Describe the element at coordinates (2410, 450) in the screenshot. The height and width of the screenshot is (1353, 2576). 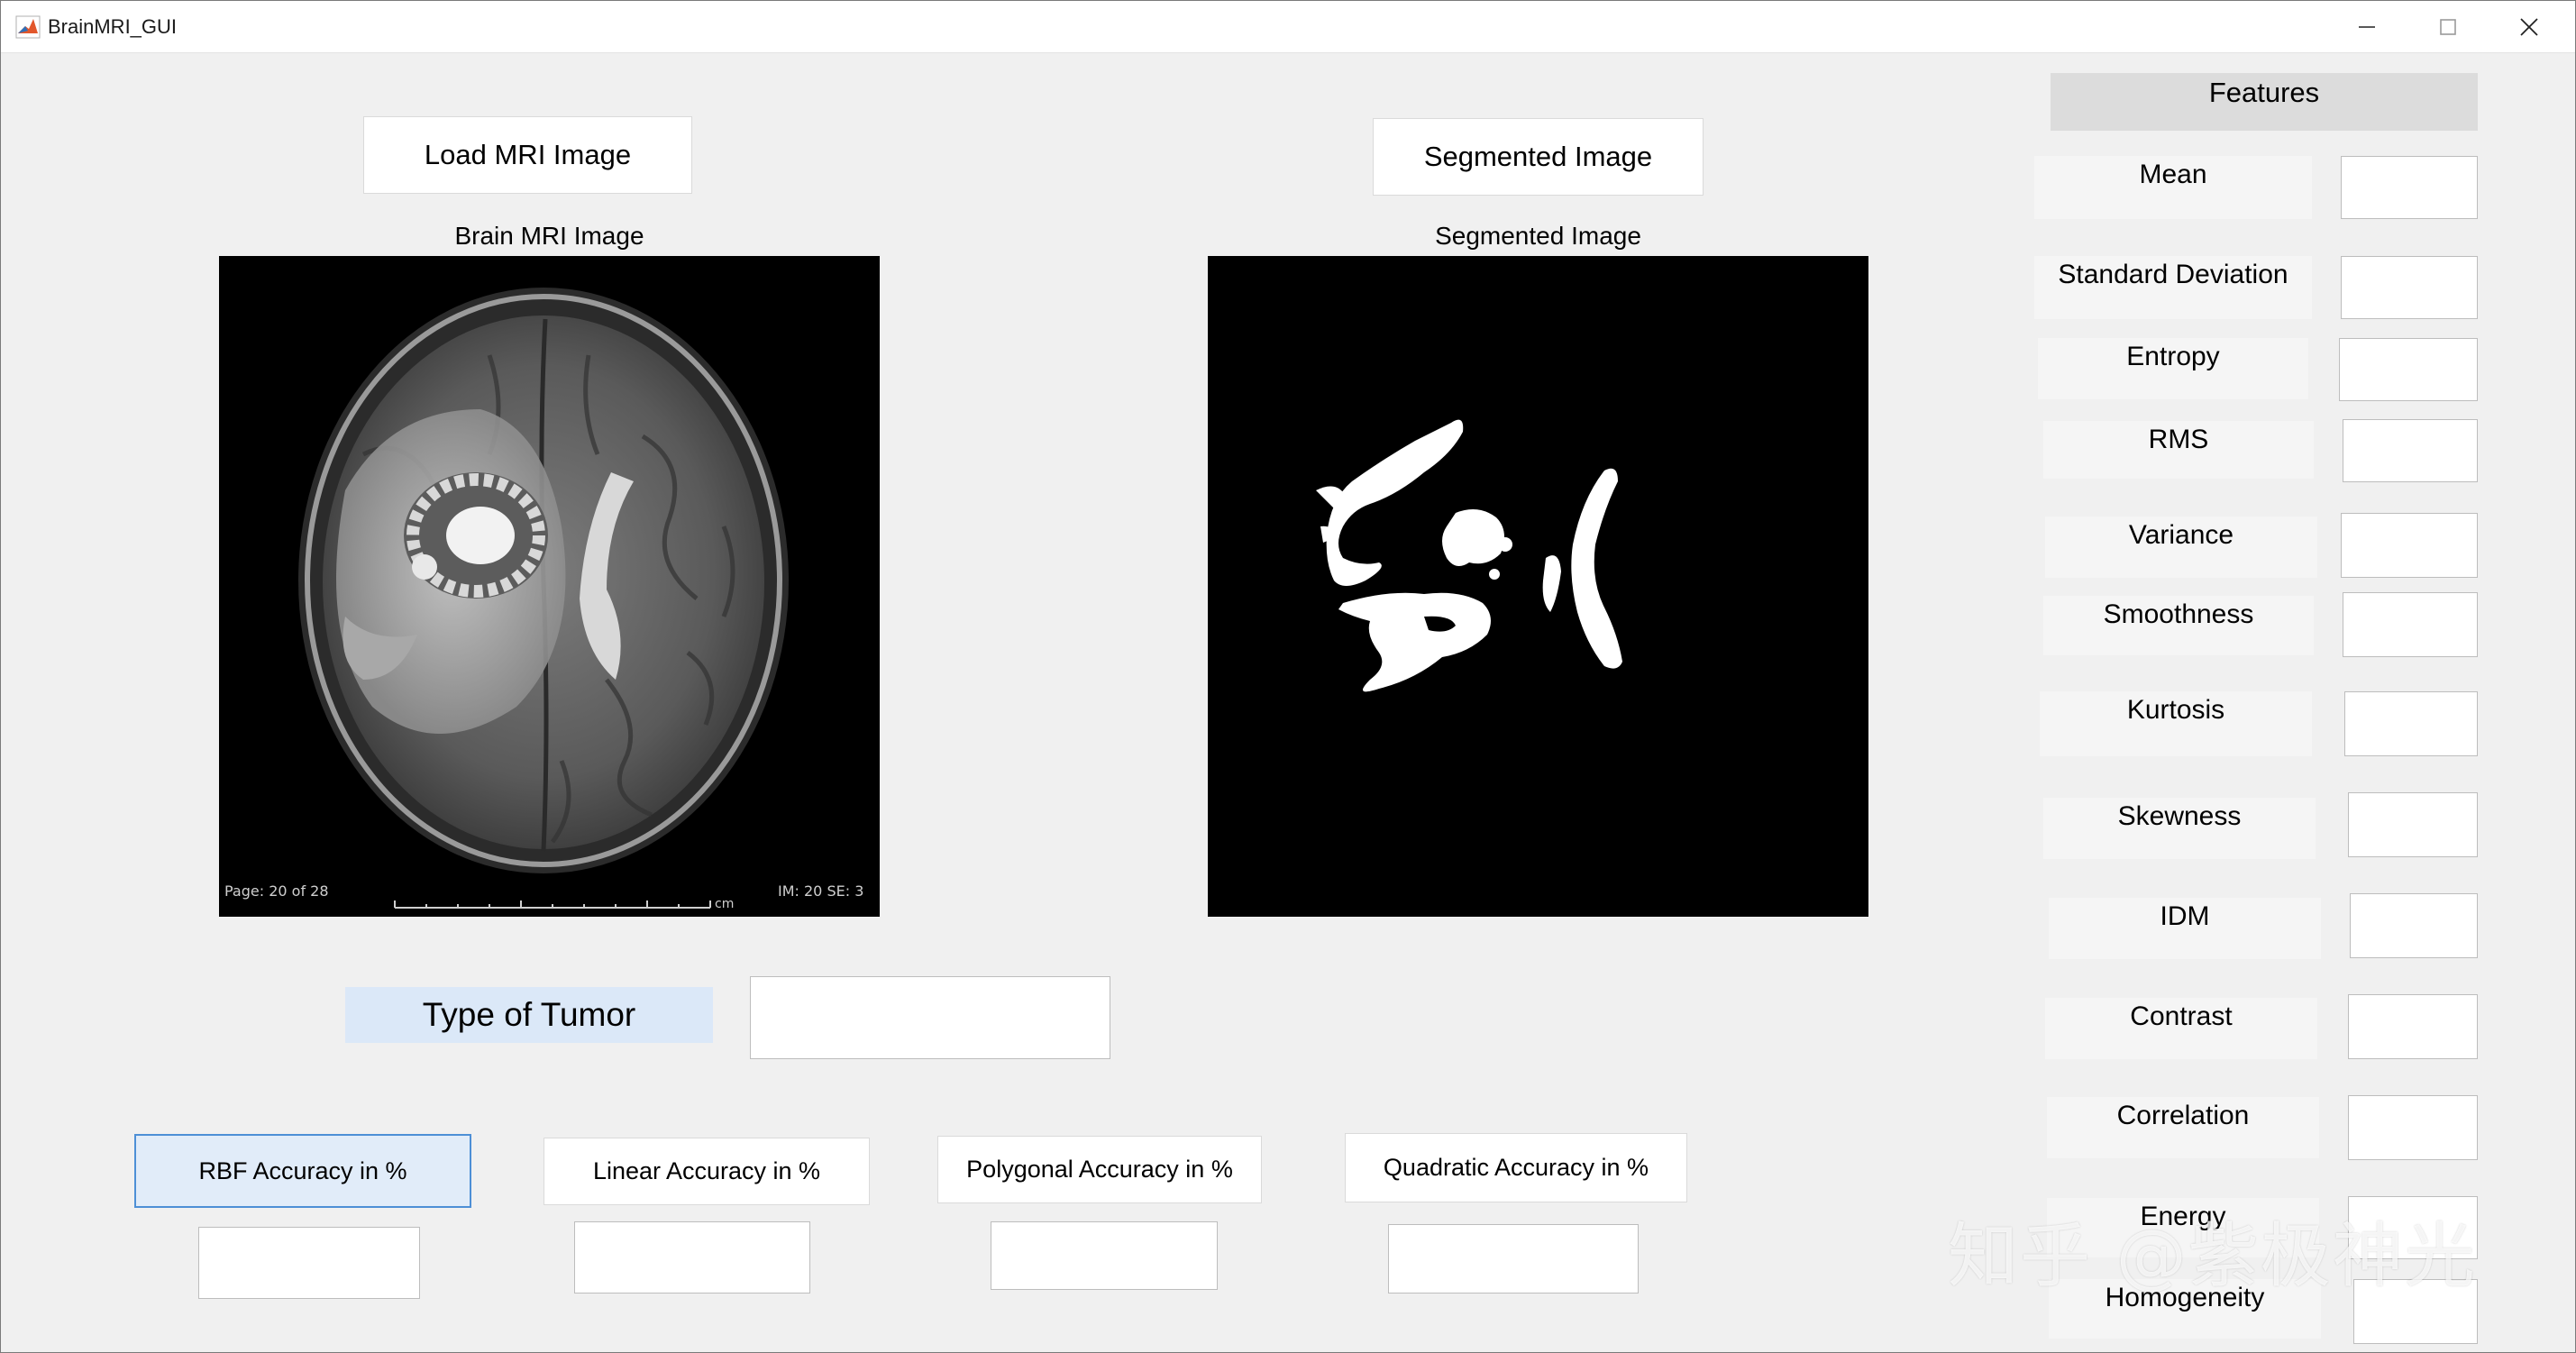
I see `feature-value-rms` at that location.